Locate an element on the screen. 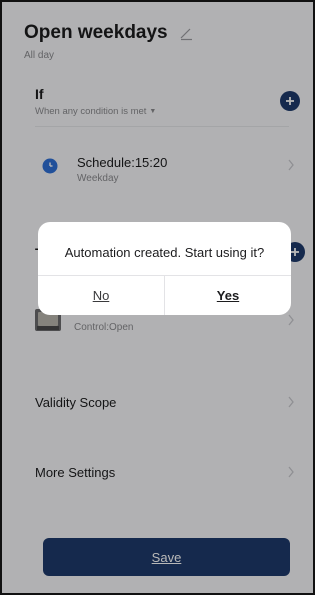  yes-button: Yes is located at coordinates (228, 295).